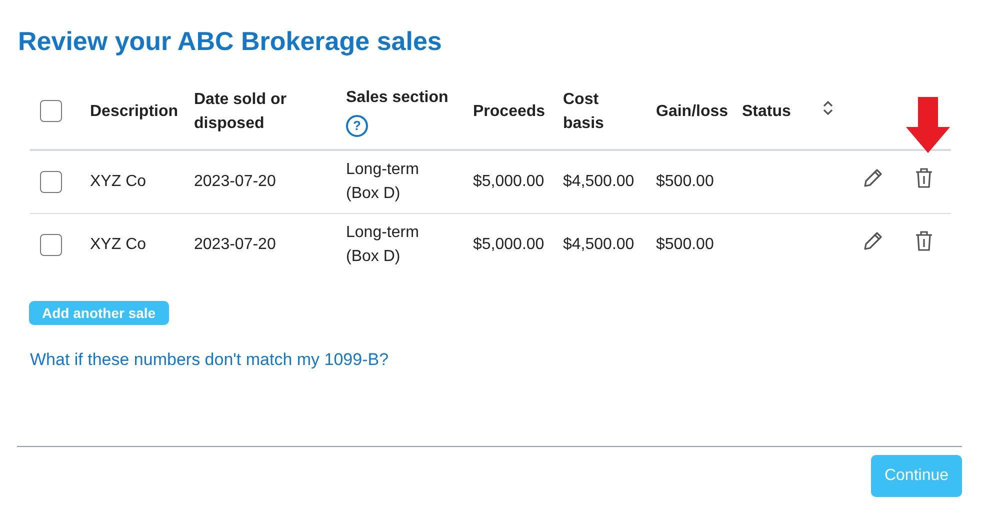 The image size is (985, 518). I want to click on column-header: Status, so click(766, 112).